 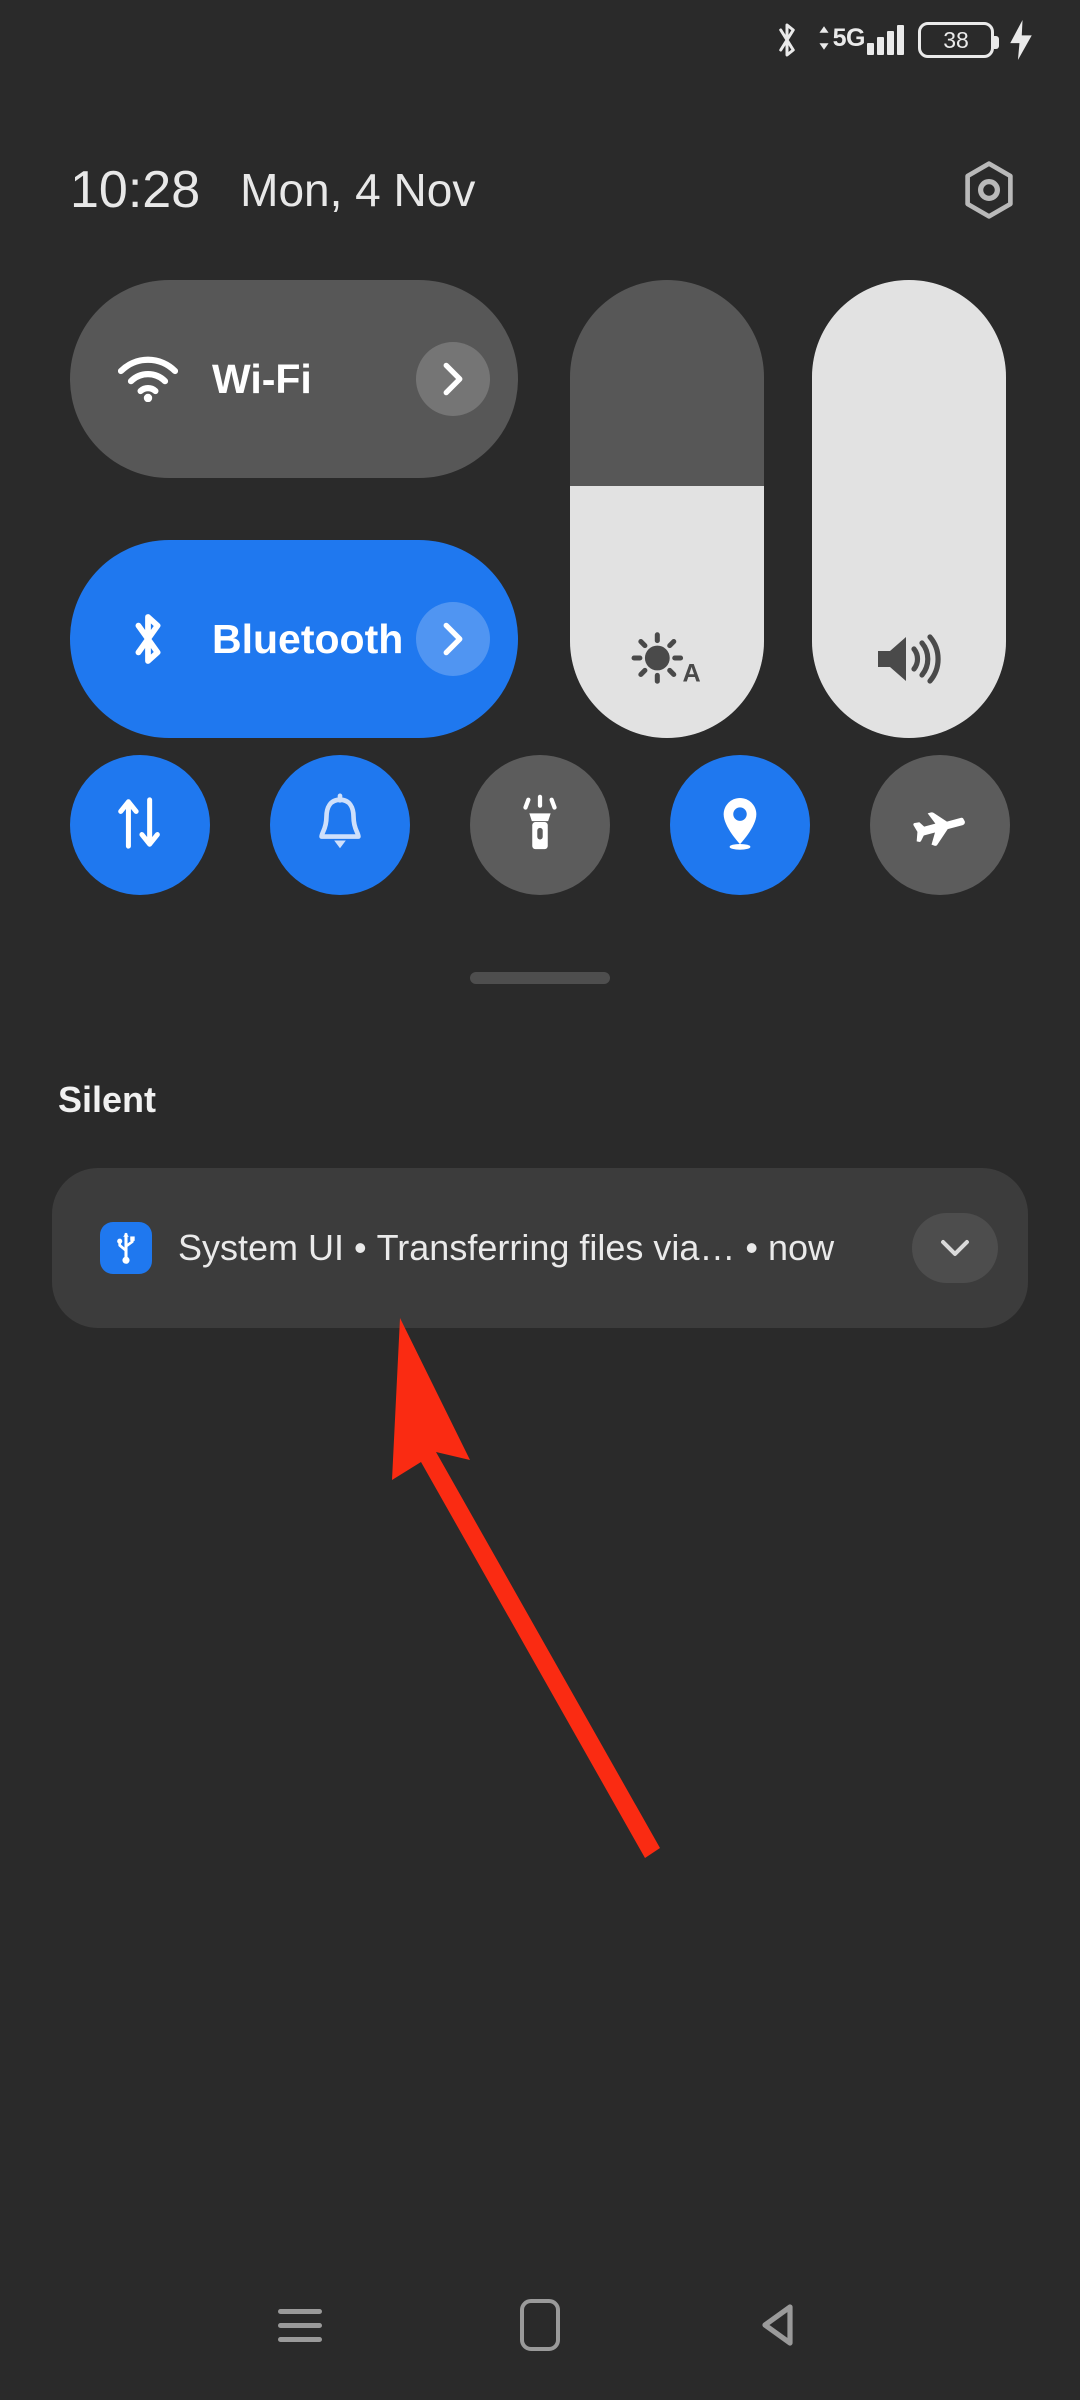 What do you see at coordinates (667, 612) in the screenshot?
I see `brightness-slider-fill` at bounding box center [667, 612].